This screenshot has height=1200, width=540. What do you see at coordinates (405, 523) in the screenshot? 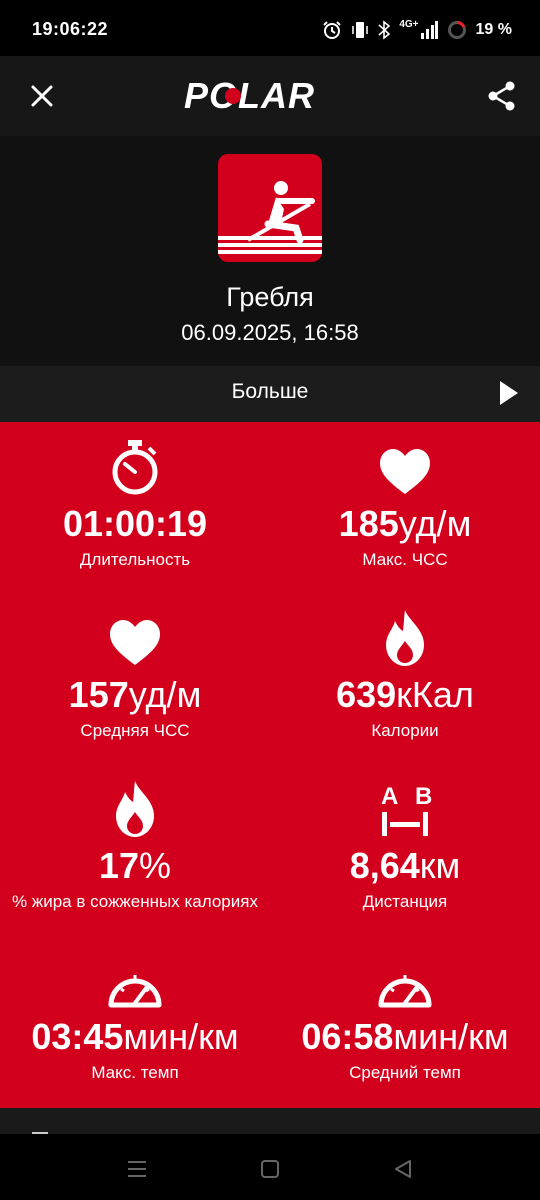
I see `stat-value: 185уд/м` at bounding box center [405, 523].